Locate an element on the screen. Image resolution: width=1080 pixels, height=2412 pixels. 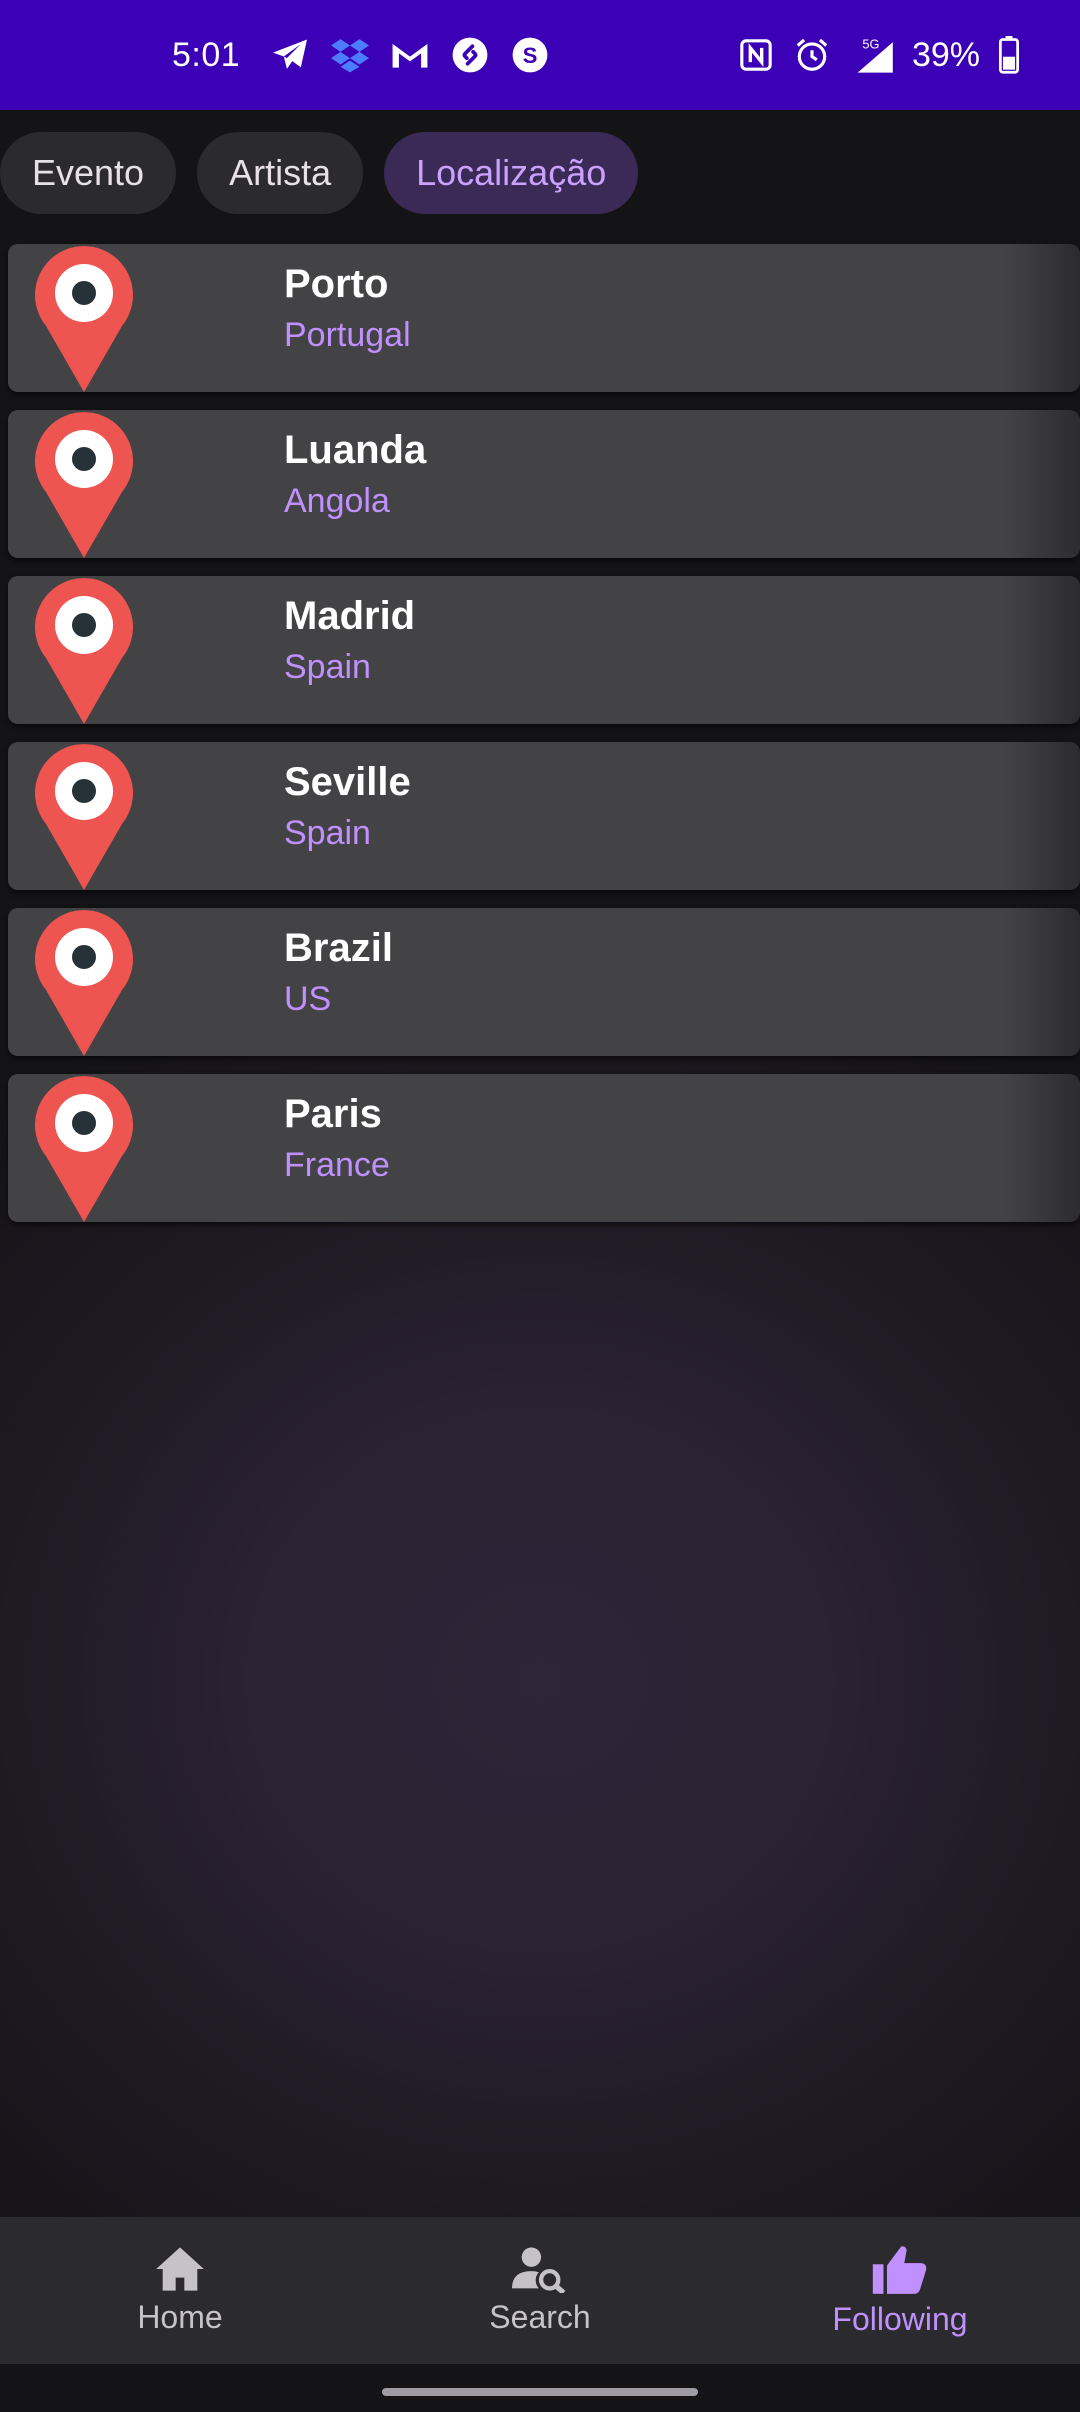
tab-artista: Artista is located at coordinates (280, 173).